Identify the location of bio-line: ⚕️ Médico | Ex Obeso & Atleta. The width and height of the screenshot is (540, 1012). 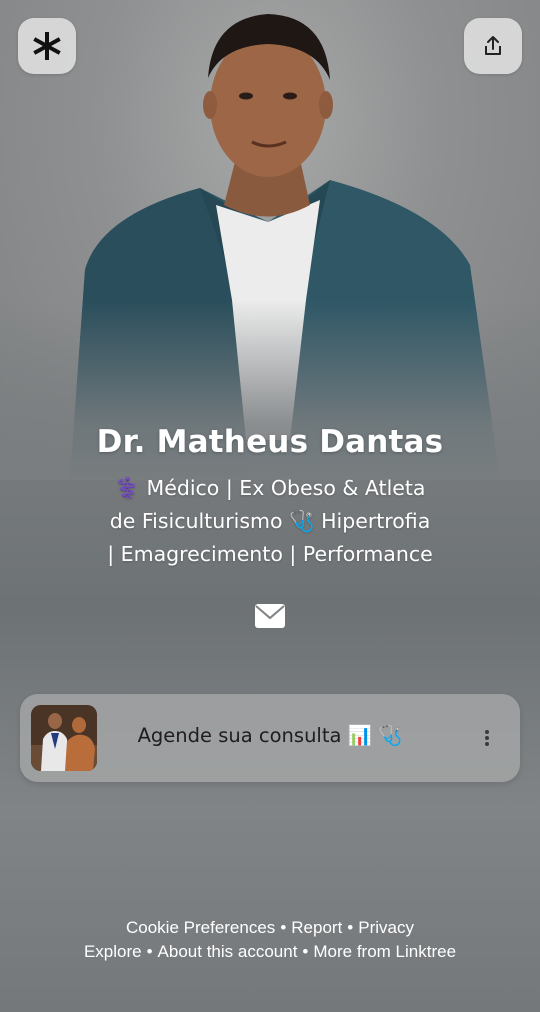
(270, 488).